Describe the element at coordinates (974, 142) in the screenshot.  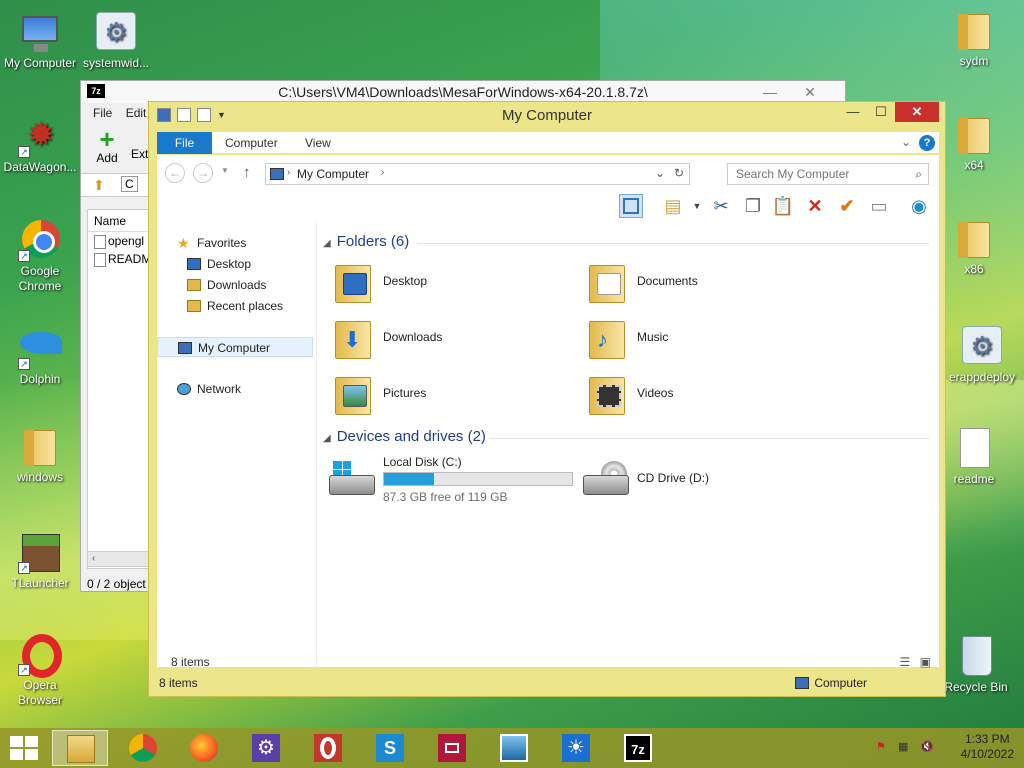
I see `desktop-icon-x64: x64` at that location.